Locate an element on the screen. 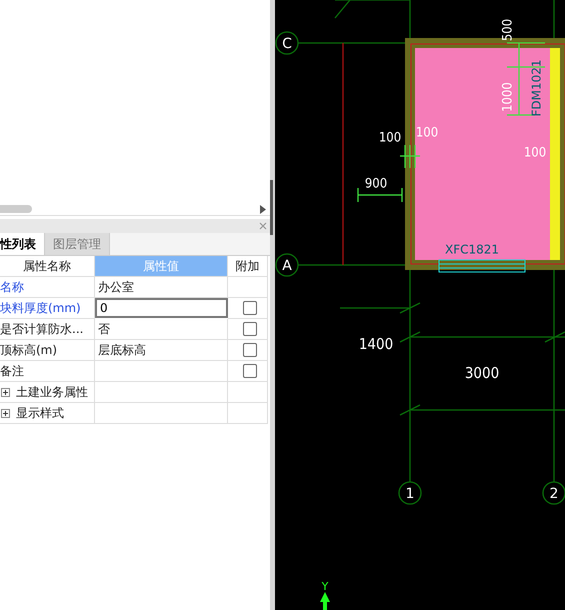 The height and width of the screenshot is (610, 565). value-input: 0 is located at coordinates (161, 308).